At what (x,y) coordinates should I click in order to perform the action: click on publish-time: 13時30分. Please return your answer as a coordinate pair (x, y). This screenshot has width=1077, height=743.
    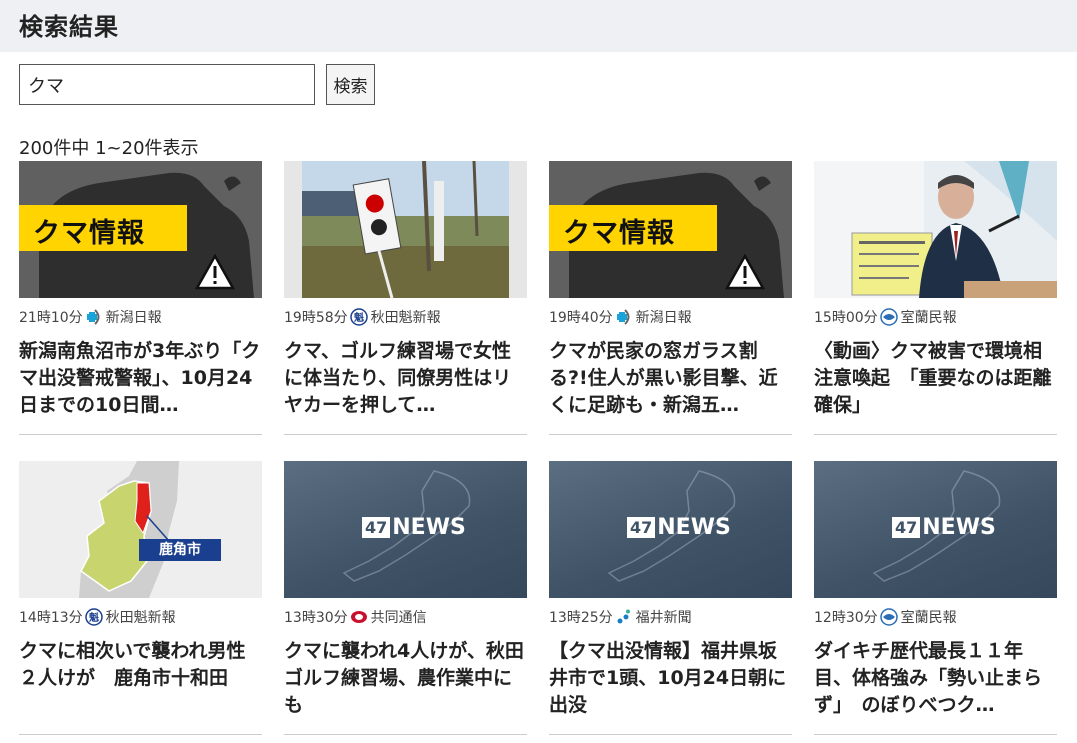
    Looking at the image, I should click on (316, 618).